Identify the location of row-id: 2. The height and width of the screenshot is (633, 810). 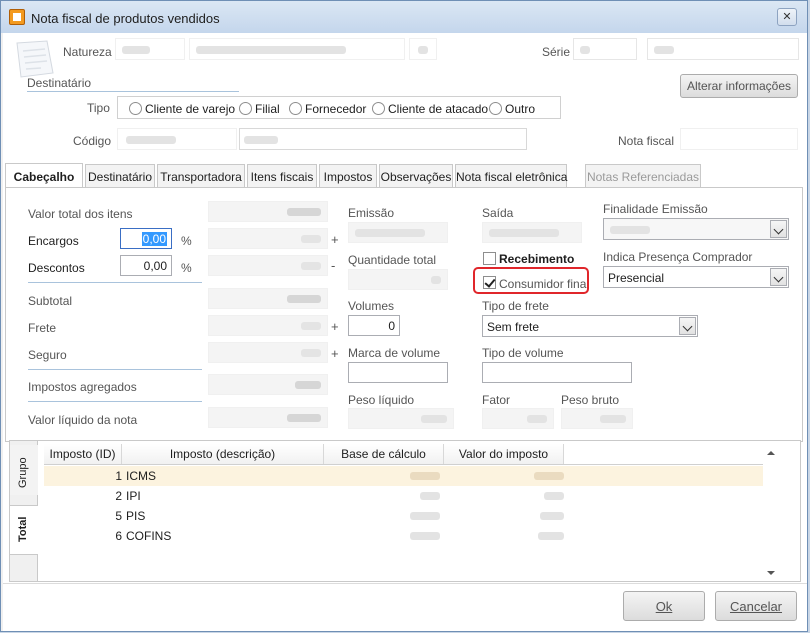
(118, 496).